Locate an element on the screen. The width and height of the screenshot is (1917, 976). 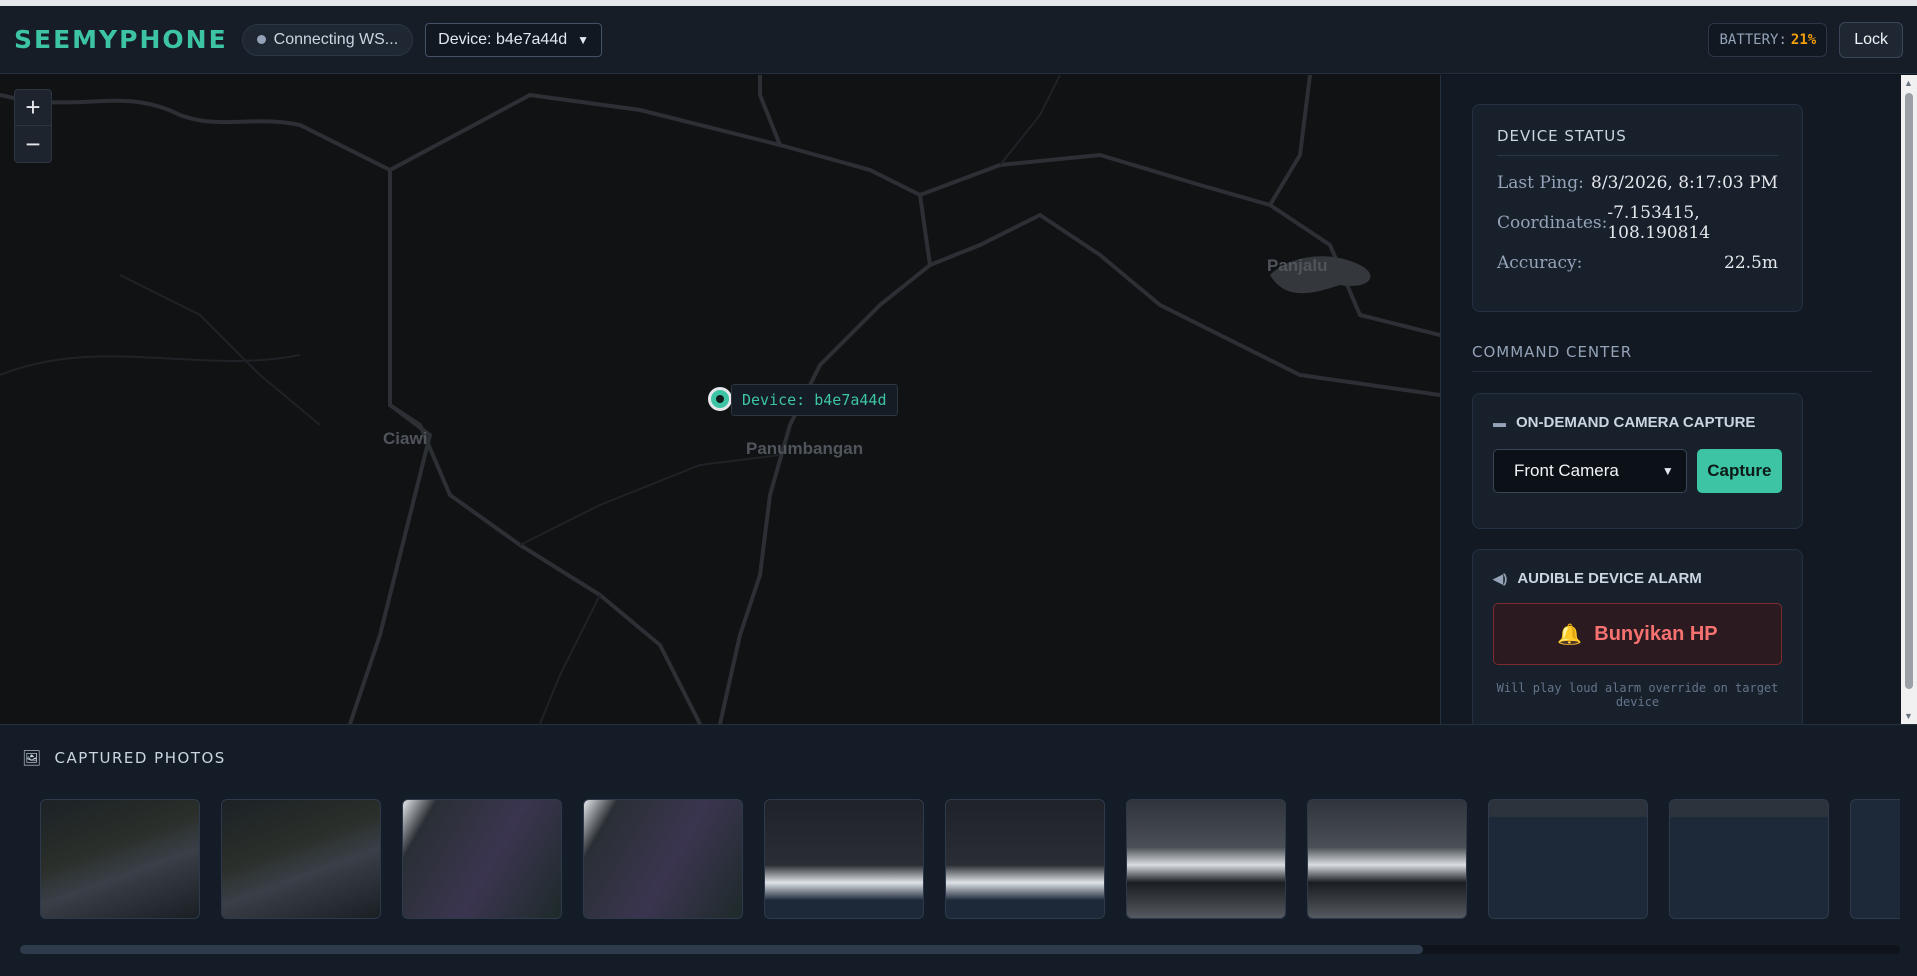
device-marker-label: Device: b4e7a44d is located at coordinates (814, 400).